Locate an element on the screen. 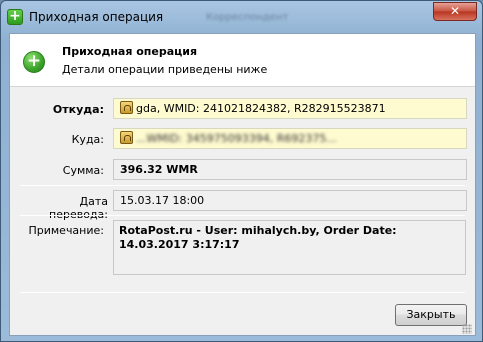  to-label: Куда: is located at coordinates (87, 139).